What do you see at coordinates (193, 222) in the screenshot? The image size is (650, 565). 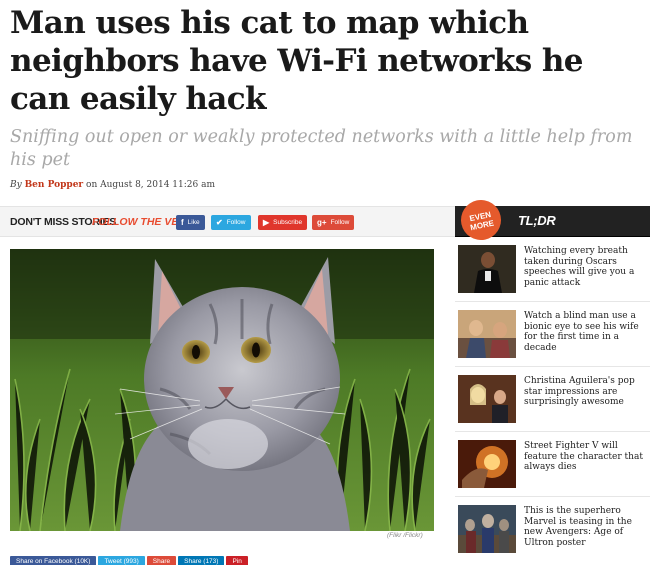 I see `facebook-like-label: Like` at bounding box center [193, 222].